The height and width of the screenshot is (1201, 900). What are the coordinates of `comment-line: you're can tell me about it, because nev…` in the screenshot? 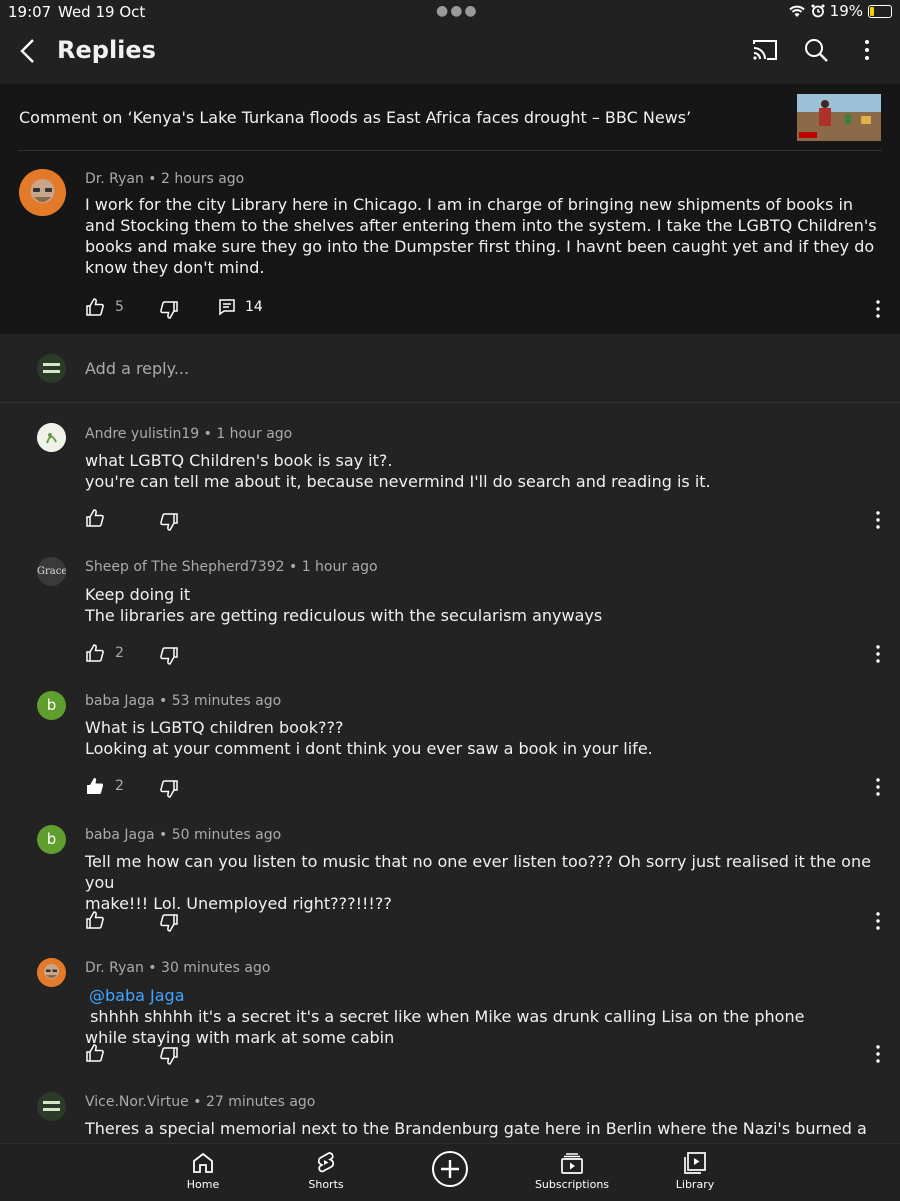 It's located at (398, 481).